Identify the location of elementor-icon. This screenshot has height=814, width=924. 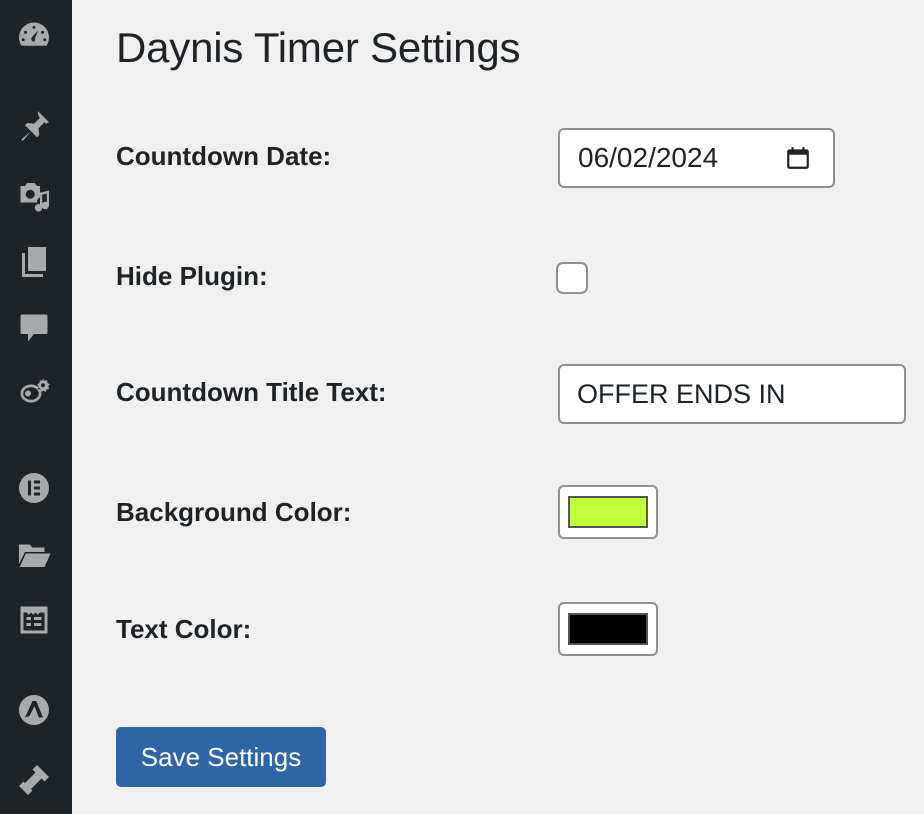
(34, 488).